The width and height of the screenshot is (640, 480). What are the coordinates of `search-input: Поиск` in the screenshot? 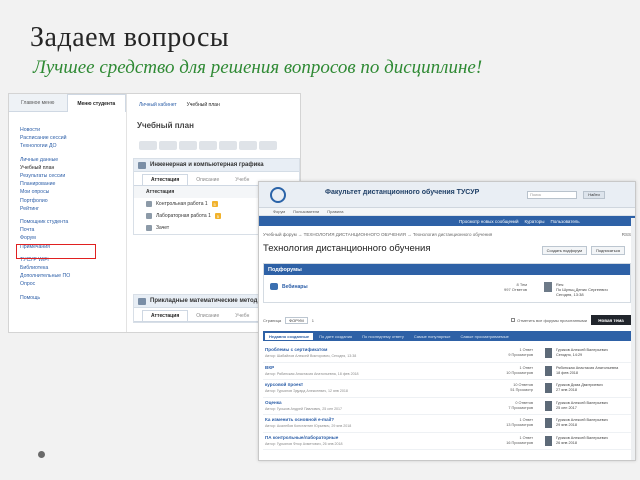 It's located at (552, 195).